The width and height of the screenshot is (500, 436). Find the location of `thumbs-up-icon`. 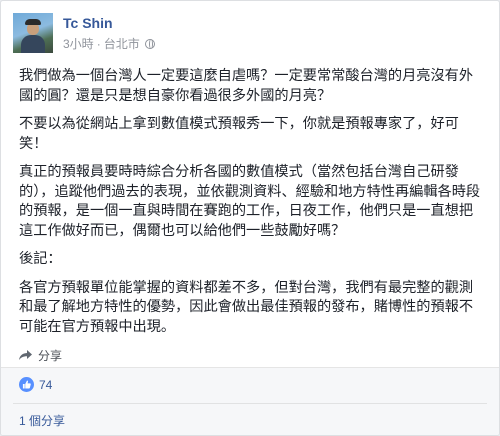

thumbs-up-icon is located at coordinates (26, 384).